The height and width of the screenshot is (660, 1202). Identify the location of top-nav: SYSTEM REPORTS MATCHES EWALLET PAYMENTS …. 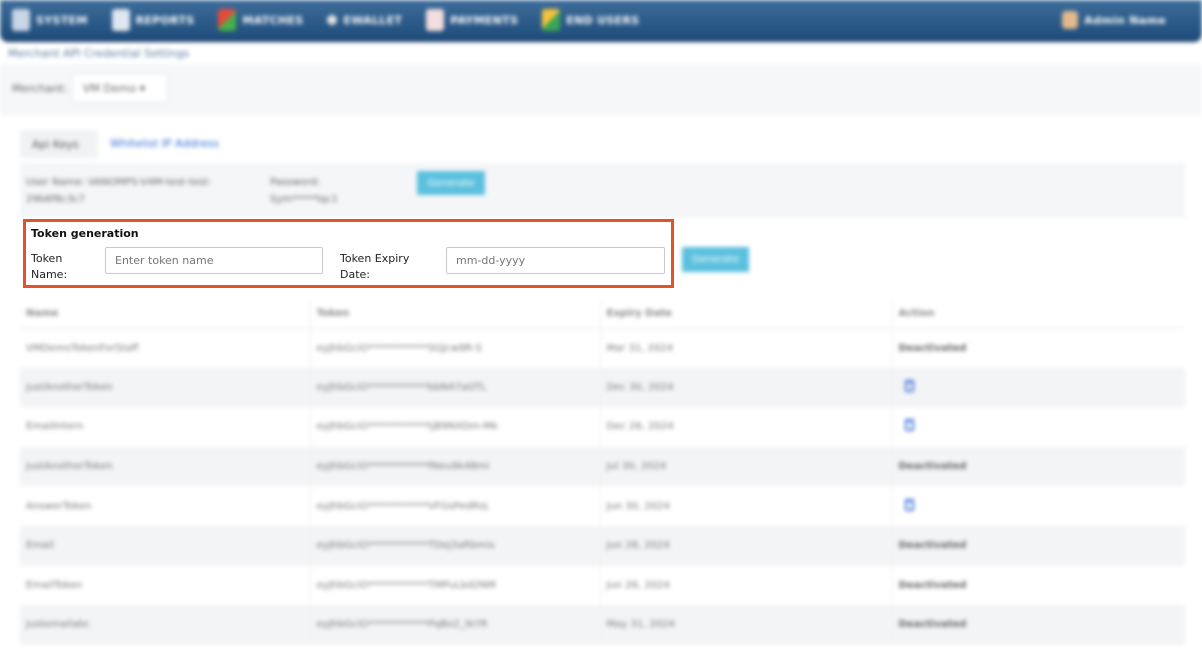
(601, 21).